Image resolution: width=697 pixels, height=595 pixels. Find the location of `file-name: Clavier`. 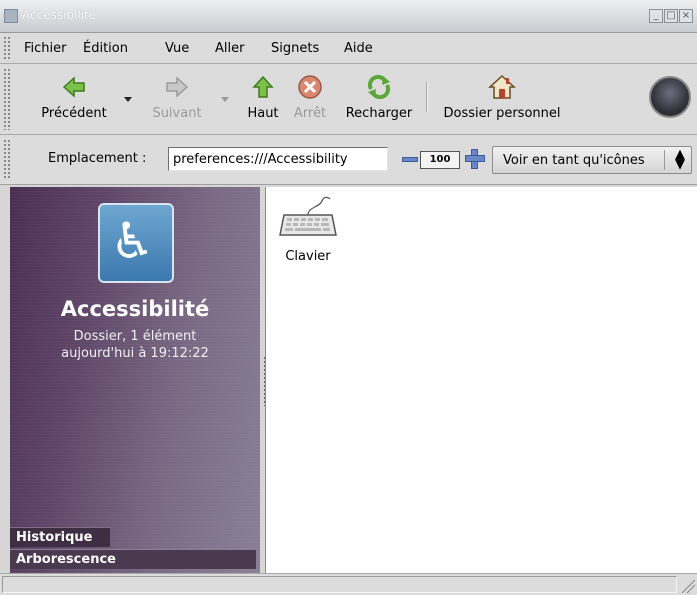

file-name: Clavier is located at coordinates (308, 256).